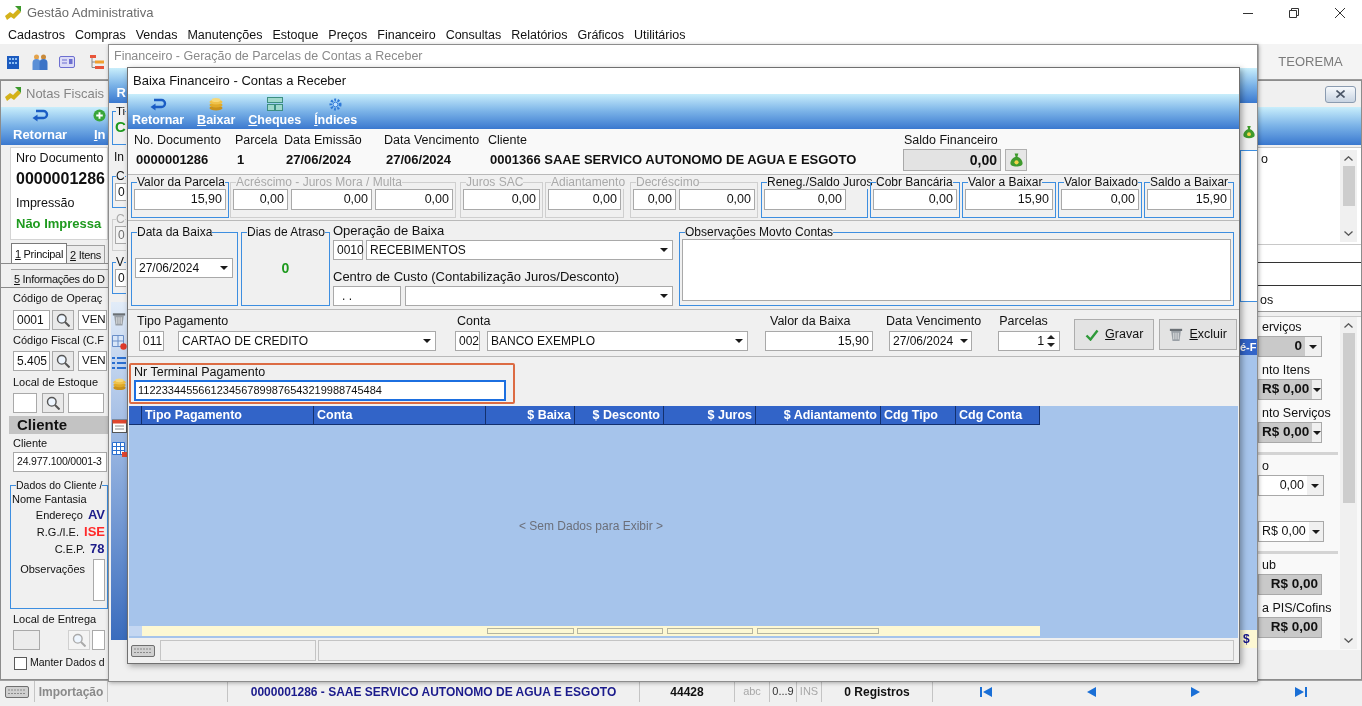 This screenshot has height=706, width=1362. What do you see at coordinates (119, 449) in the screenshot?
I see `grid-icon` at bounding box center [119, 449].